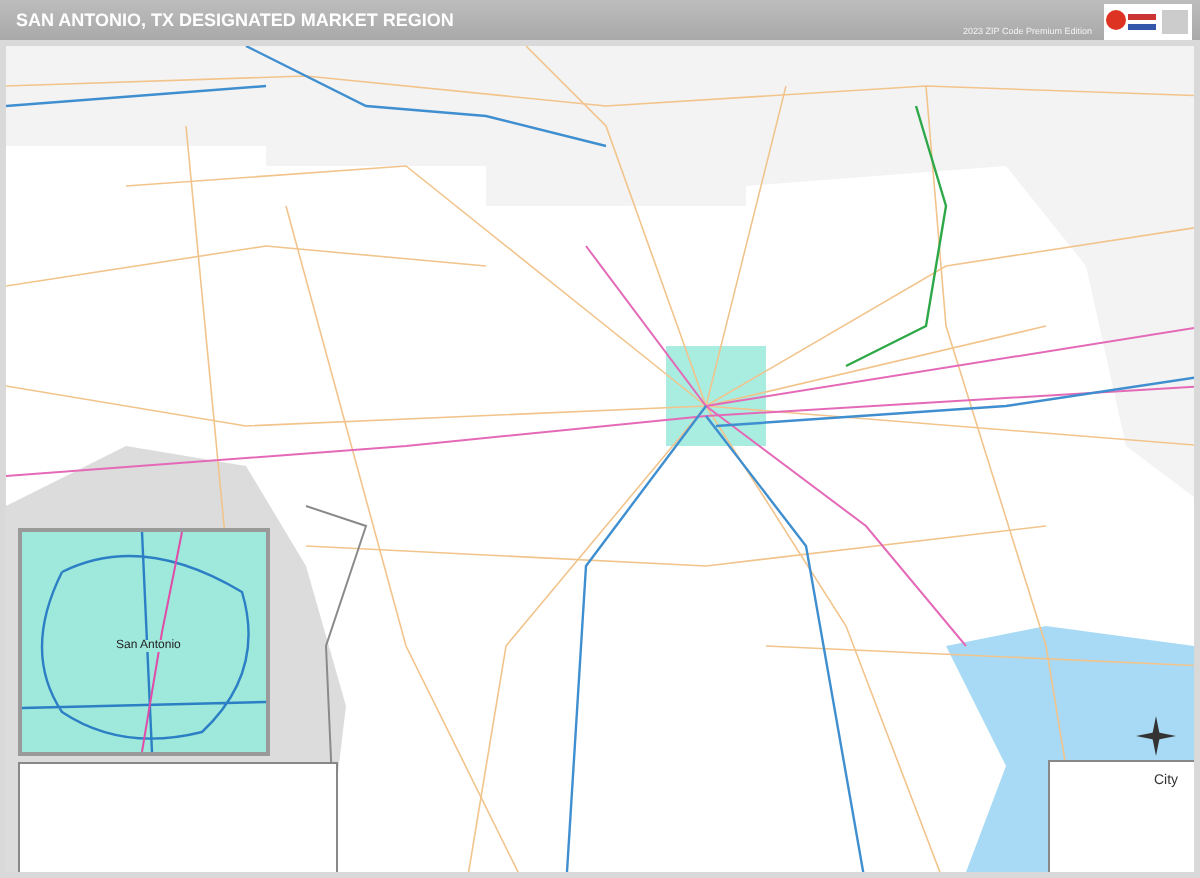 This screenshot has width=1200, height=878. Describe the element at coordinates (235, 20) in the screenshot. I see `map-title: SAN ANTONIO, TX DESIGNATED MARKET REGION` at that location.